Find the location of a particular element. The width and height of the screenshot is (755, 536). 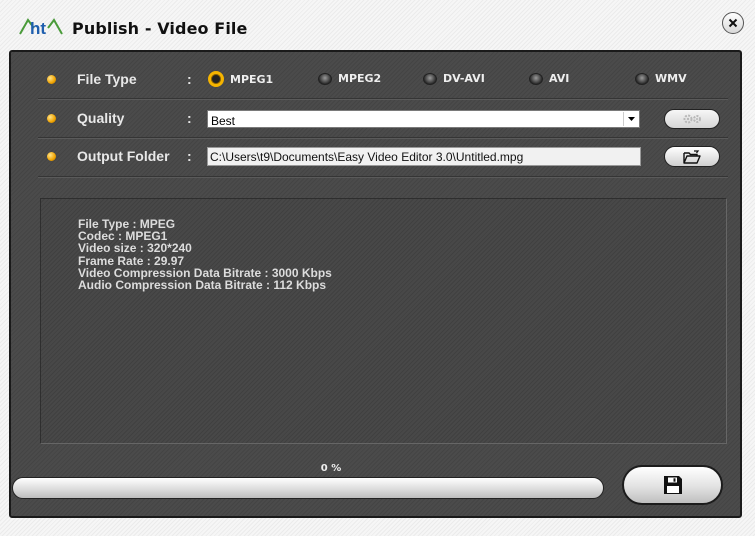

quality-select-value: Best is located at coordinates (223, 121).